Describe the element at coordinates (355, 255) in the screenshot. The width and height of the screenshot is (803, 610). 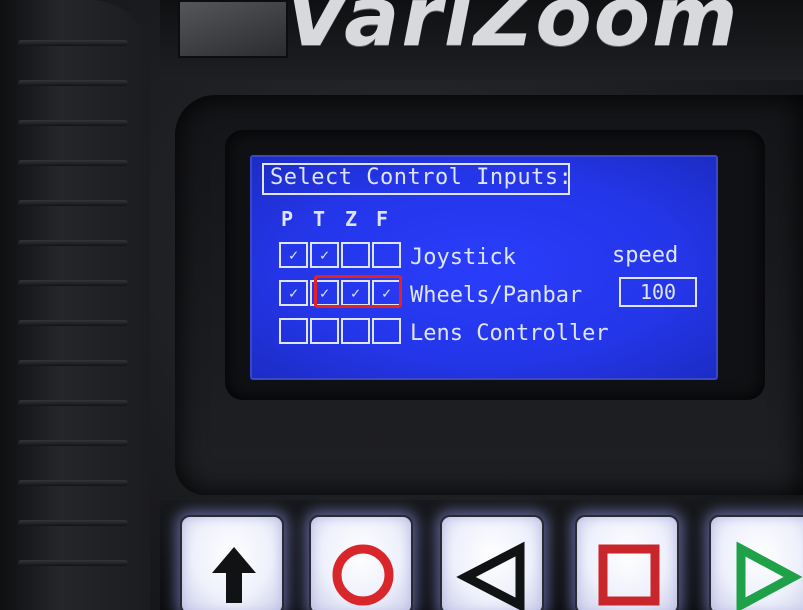
I see `checkbox-joystick-z` at that location.